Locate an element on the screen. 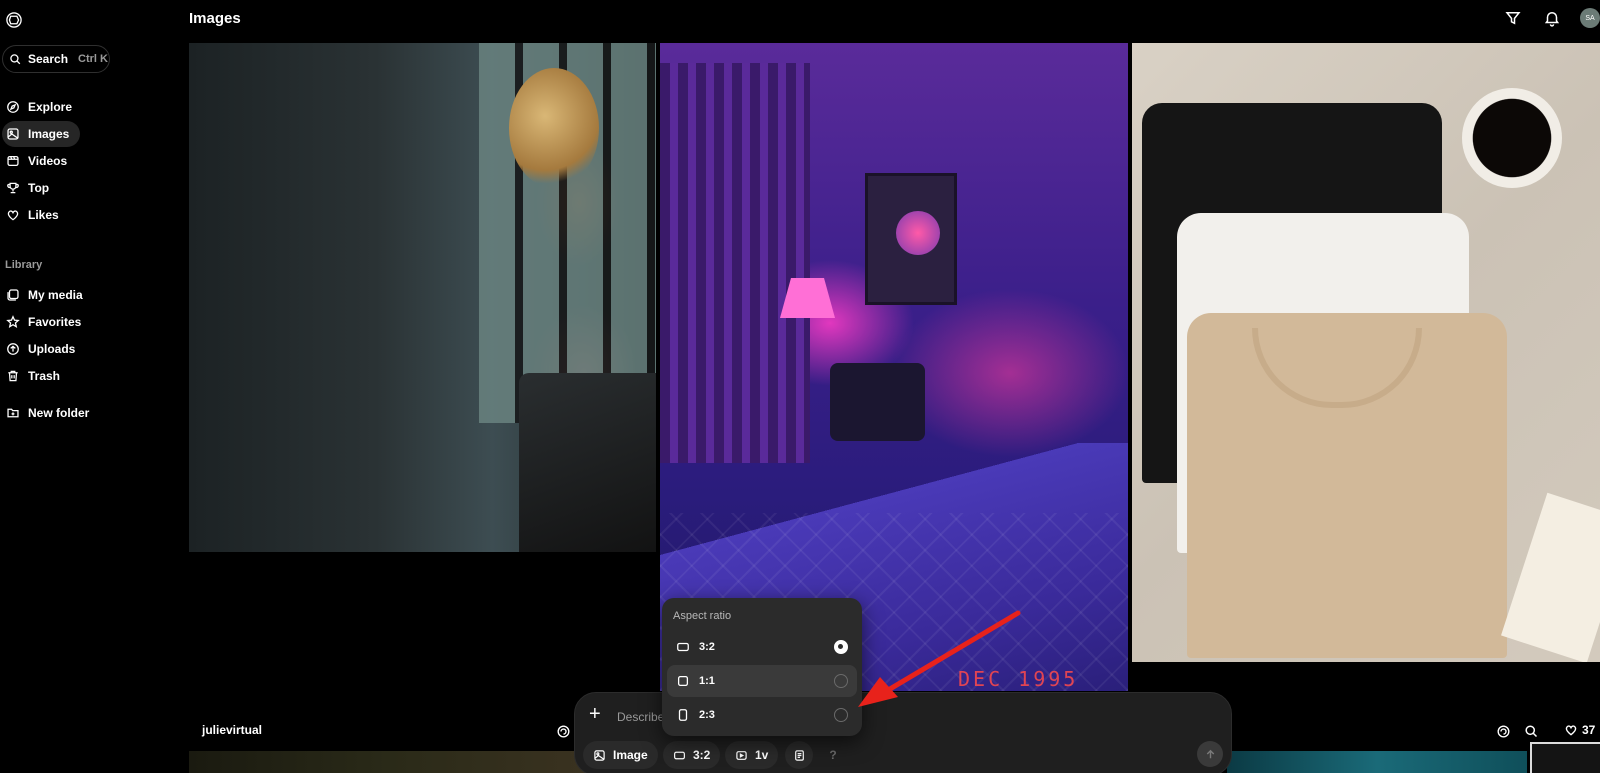 This screenshot has height=773, width=1600. openai-logo-icon is located at coordinates (14, 20).